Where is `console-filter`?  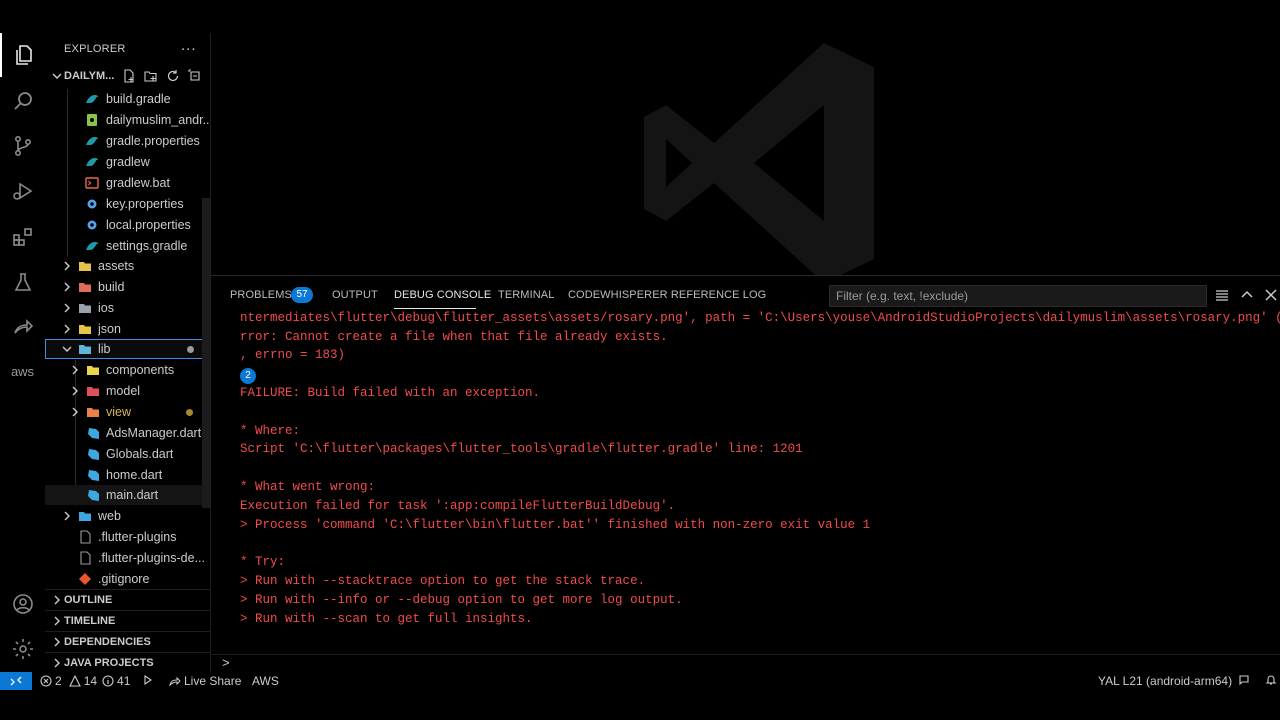 console-filter is located at coordinates (1018, 296).